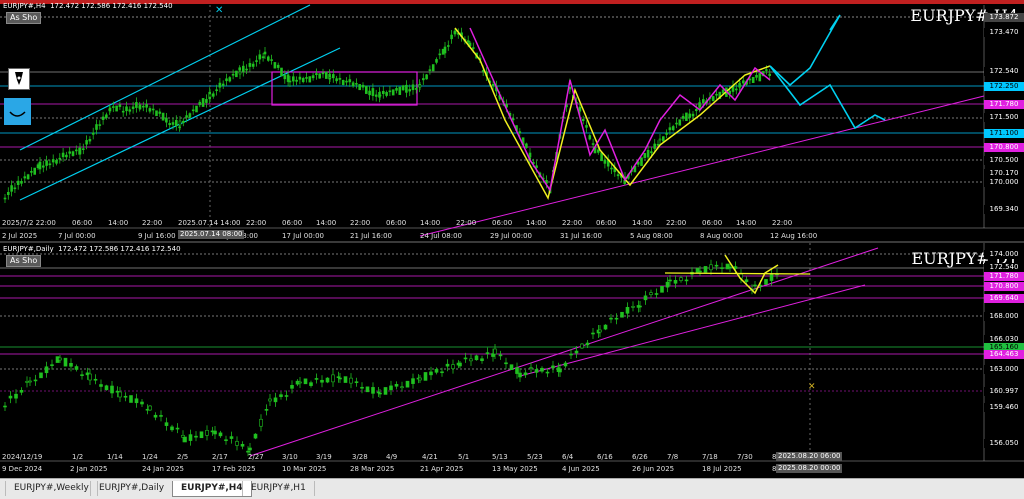  What do you see at coordinates (710, 457) in the screenshot?
I see `d1-time-label: 7/18` at bounding box center [710, 457].